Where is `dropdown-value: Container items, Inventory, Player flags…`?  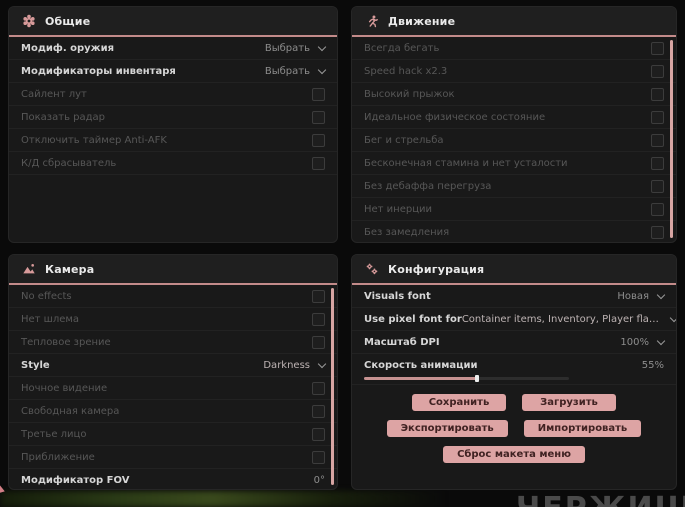 dropdown-value: Container items, Inventory, Player flags… is located at coordinates (561, 319).